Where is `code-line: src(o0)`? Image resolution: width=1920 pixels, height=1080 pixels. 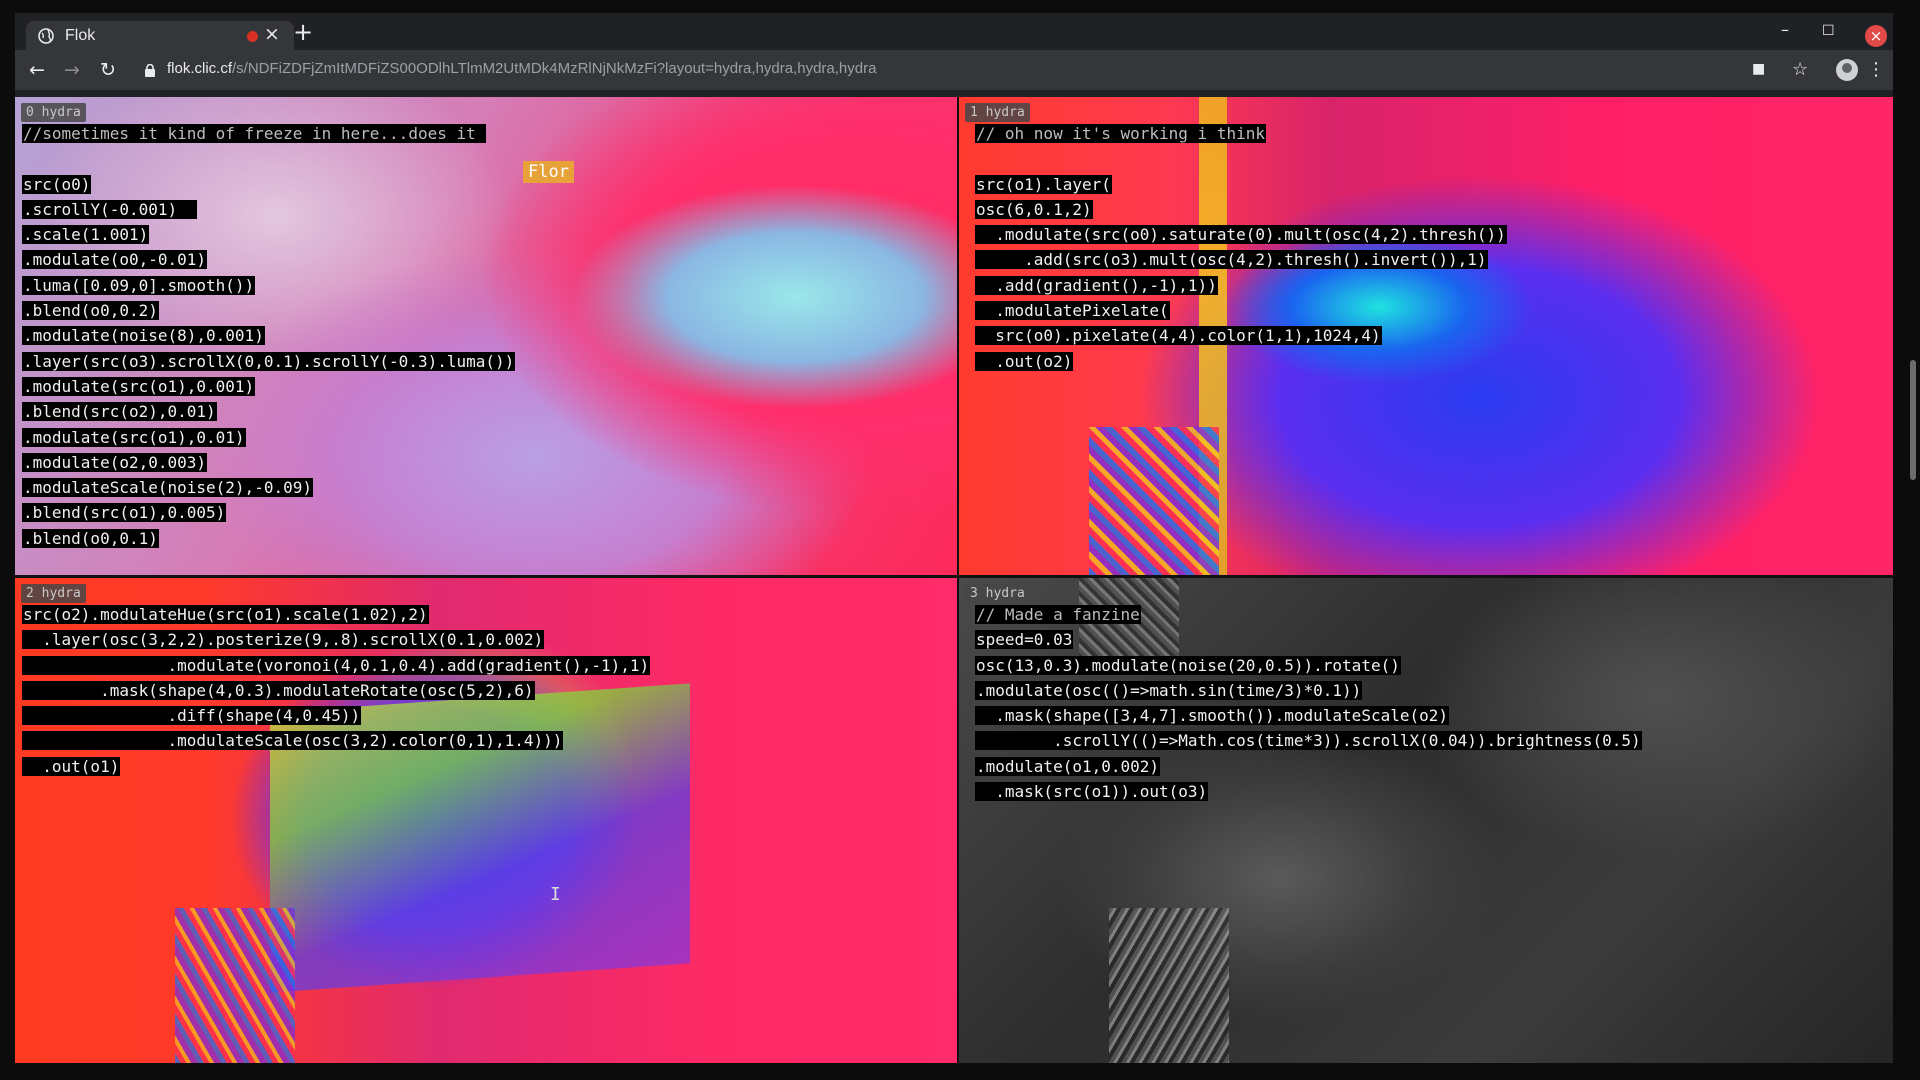 code-line: src(o0) is located at coordinates (57, 184).